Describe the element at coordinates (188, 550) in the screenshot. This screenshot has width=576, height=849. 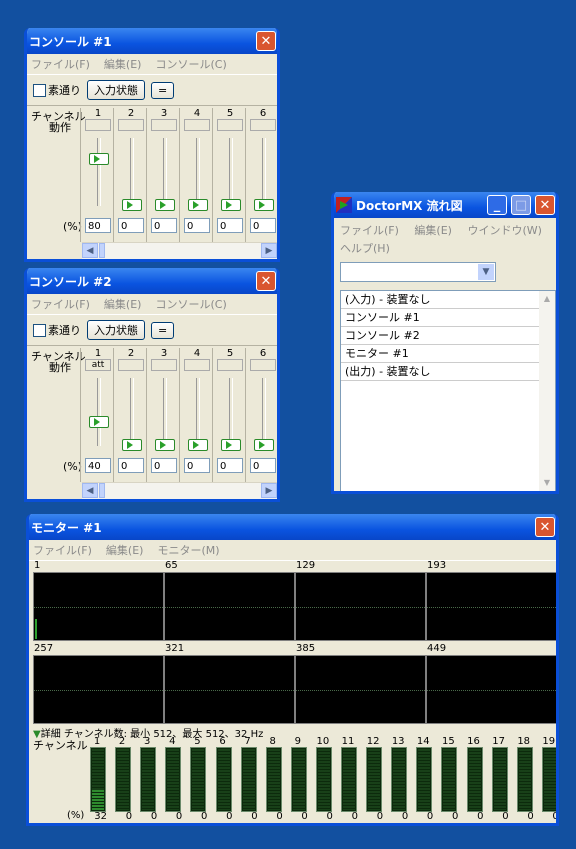
I see `menu-monitor: モニター(M)` at that location.